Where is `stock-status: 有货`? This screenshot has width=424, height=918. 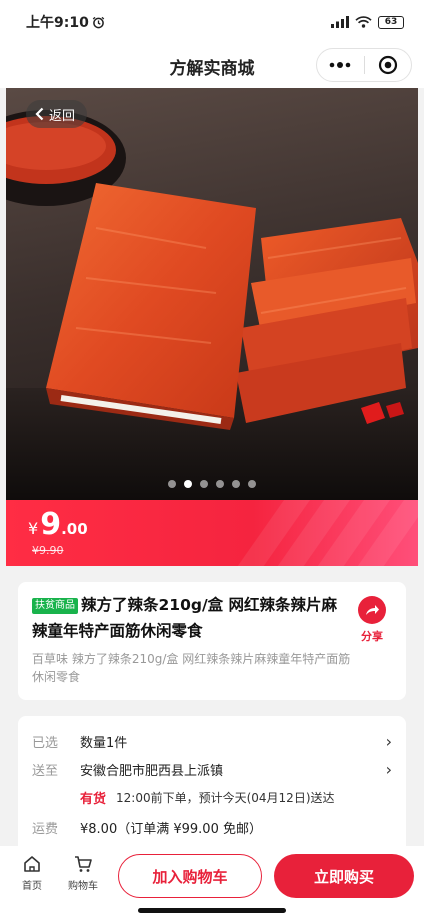 stock-status: 有货 is located at coordinates (93, 799).